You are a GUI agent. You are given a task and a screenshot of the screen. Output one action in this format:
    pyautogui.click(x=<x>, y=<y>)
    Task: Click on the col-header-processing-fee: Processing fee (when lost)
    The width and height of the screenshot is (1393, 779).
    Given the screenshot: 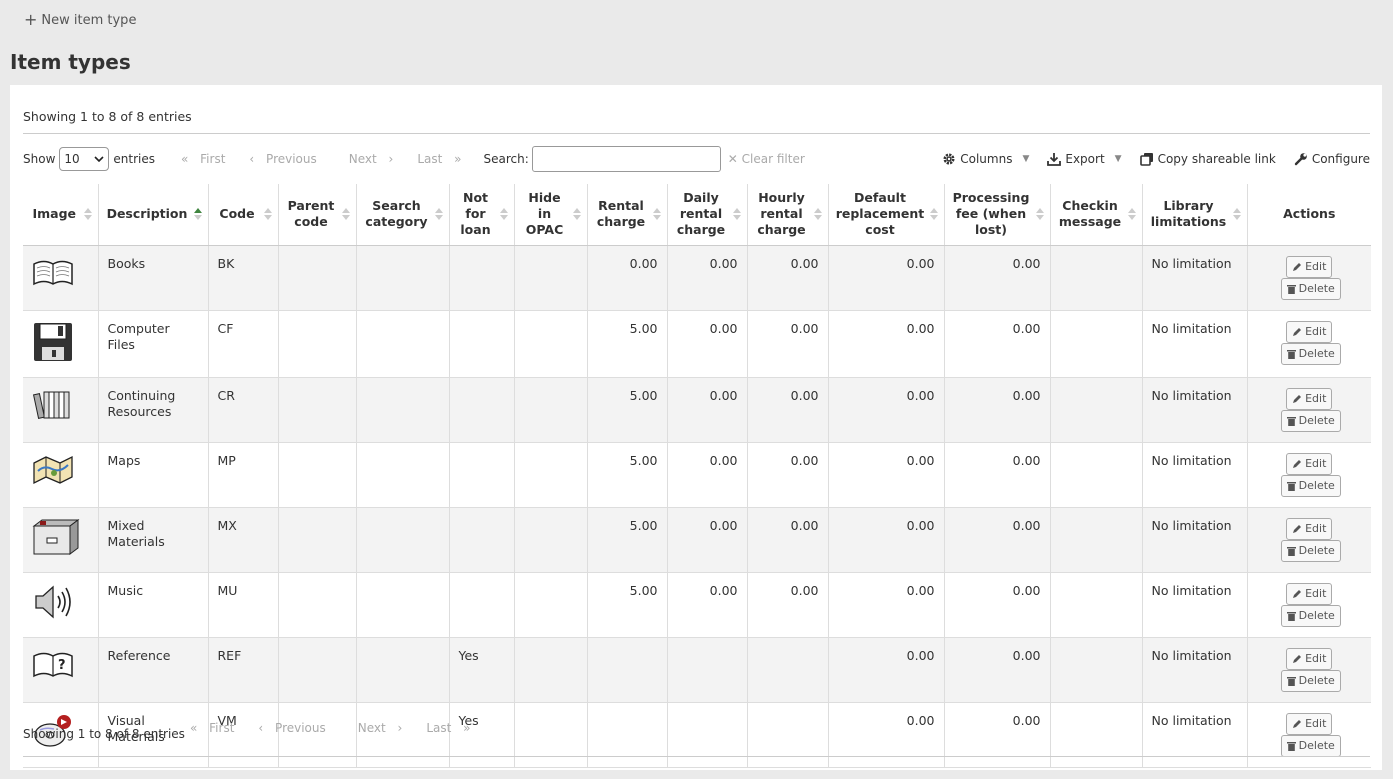 What is the action you would take?
    pyautogui.click(x=997, y=215)
    